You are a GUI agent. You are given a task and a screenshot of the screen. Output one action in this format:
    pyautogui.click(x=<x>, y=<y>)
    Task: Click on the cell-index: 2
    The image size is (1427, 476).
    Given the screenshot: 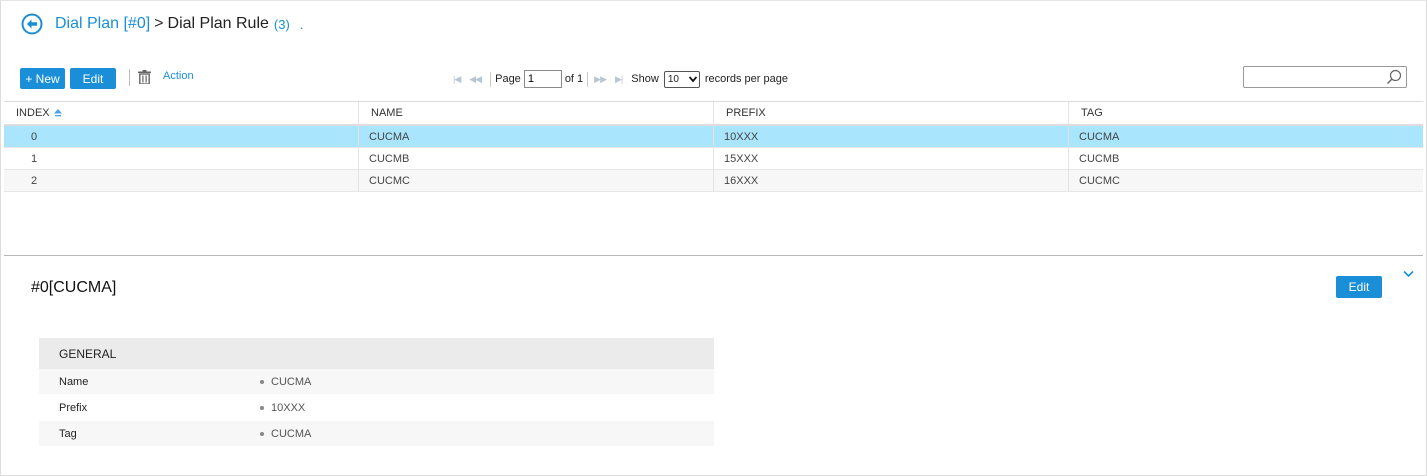 What is the action you would take?
    pyautogui.click(x=181, y=180)
    